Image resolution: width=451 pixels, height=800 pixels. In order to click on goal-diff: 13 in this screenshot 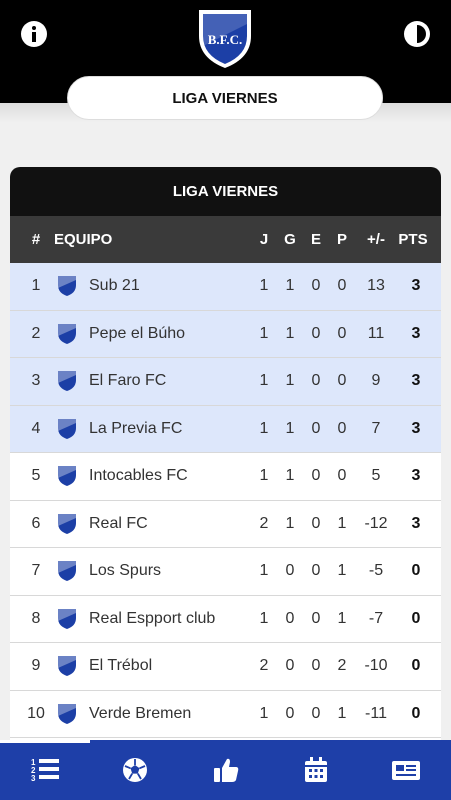, I will do `click(376, 286)`.